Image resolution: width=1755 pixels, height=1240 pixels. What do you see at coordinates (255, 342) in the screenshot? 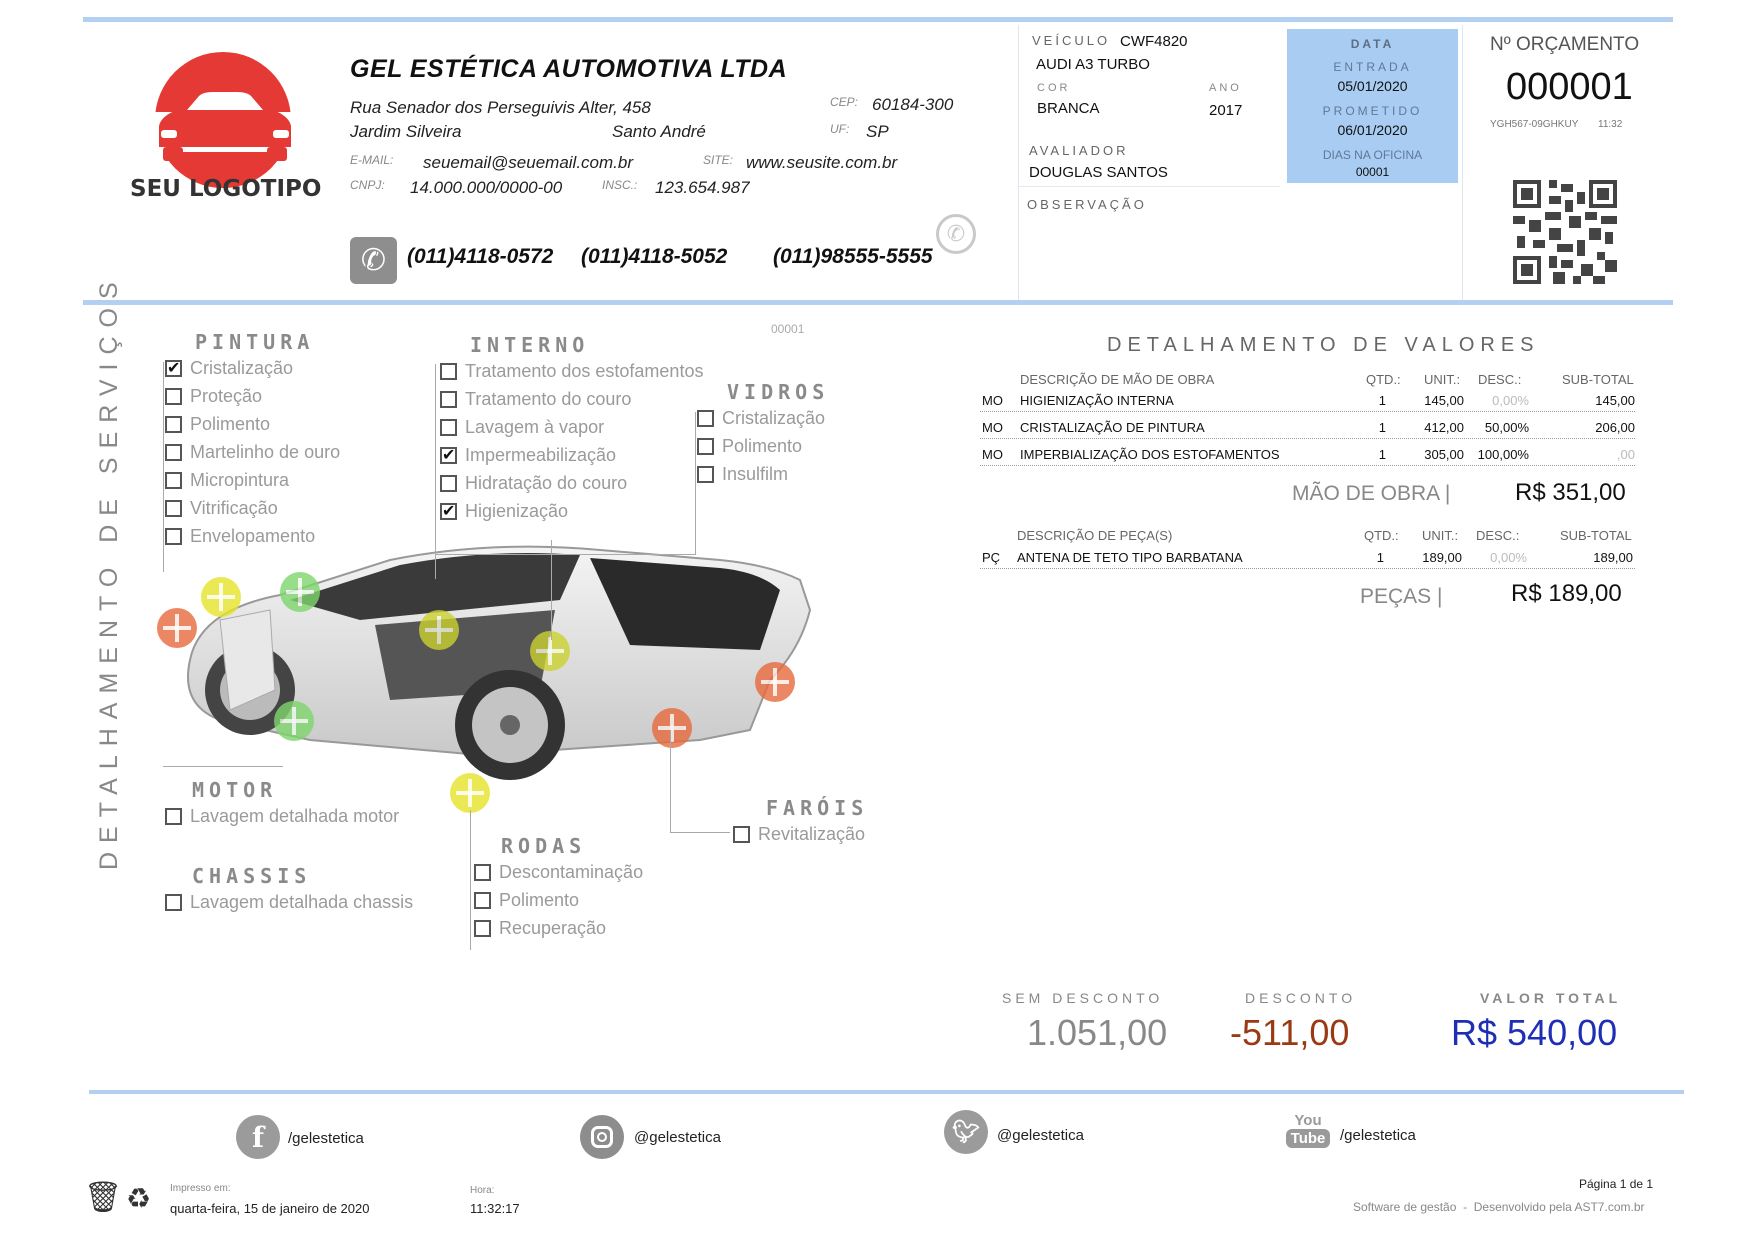
I see `pintura-title: PINTURA` at bounding box center [255, 342].